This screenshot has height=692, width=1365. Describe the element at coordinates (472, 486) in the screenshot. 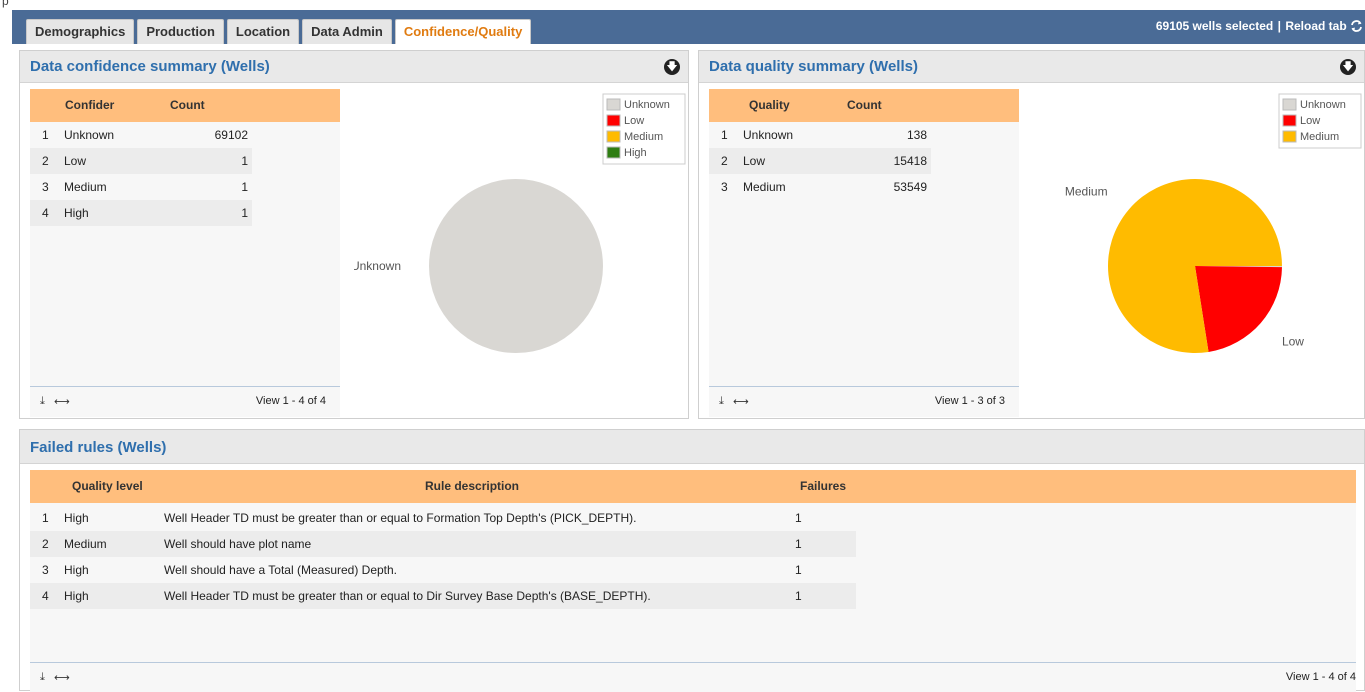

I see `column-header-rule-description: Rule description` at that location.